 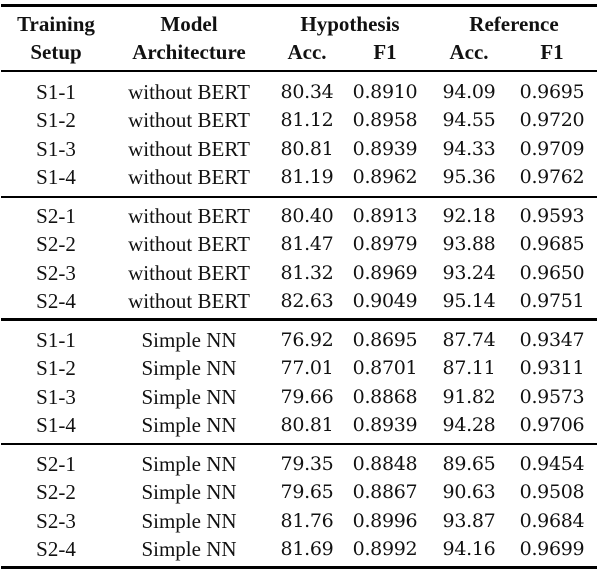 I want to click on cell-hyp-acc: 81.69, so click(x=307, y=548).